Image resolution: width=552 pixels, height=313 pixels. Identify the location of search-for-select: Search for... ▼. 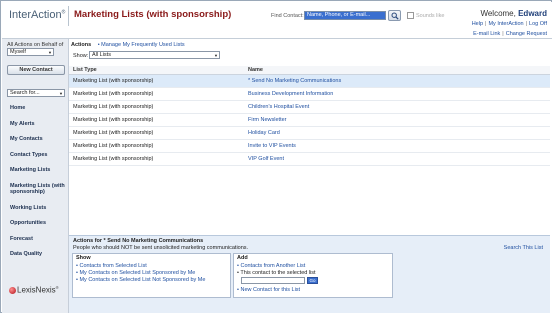
(36, 93).